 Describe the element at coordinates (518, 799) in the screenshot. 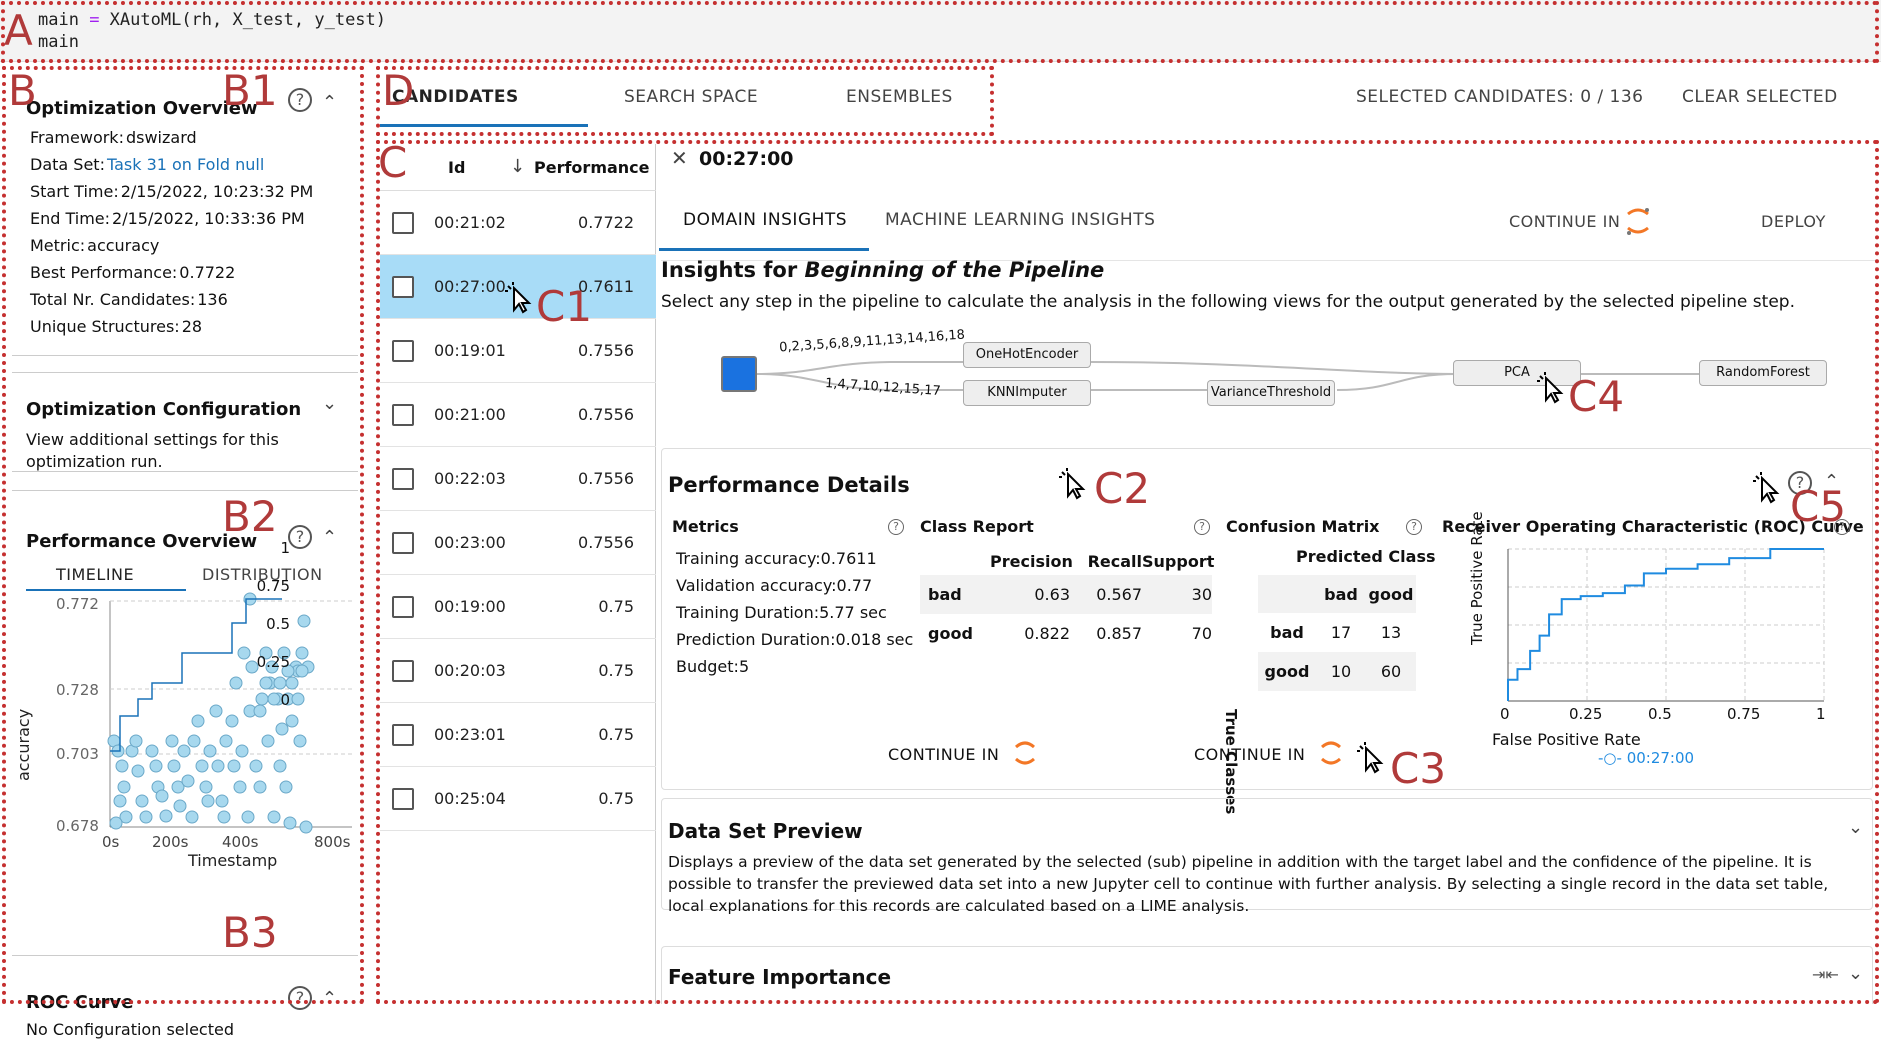

I see `table-row: 00:25:04 0.75` at that location.